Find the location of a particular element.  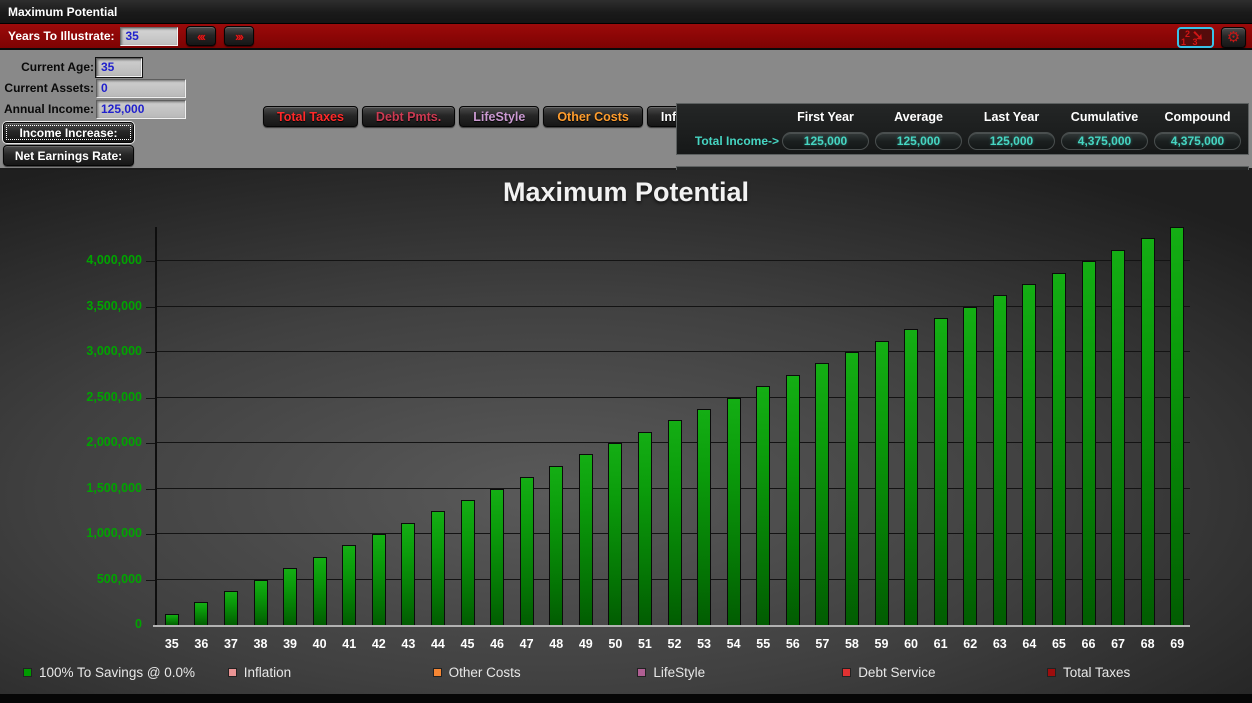

x-axis-label: 56 is located at coordinates (792, 644).